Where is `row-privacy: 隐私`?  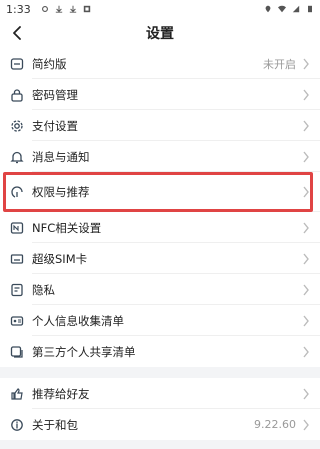
row-privacy: 隐私 is located at coordinates (160, 289).